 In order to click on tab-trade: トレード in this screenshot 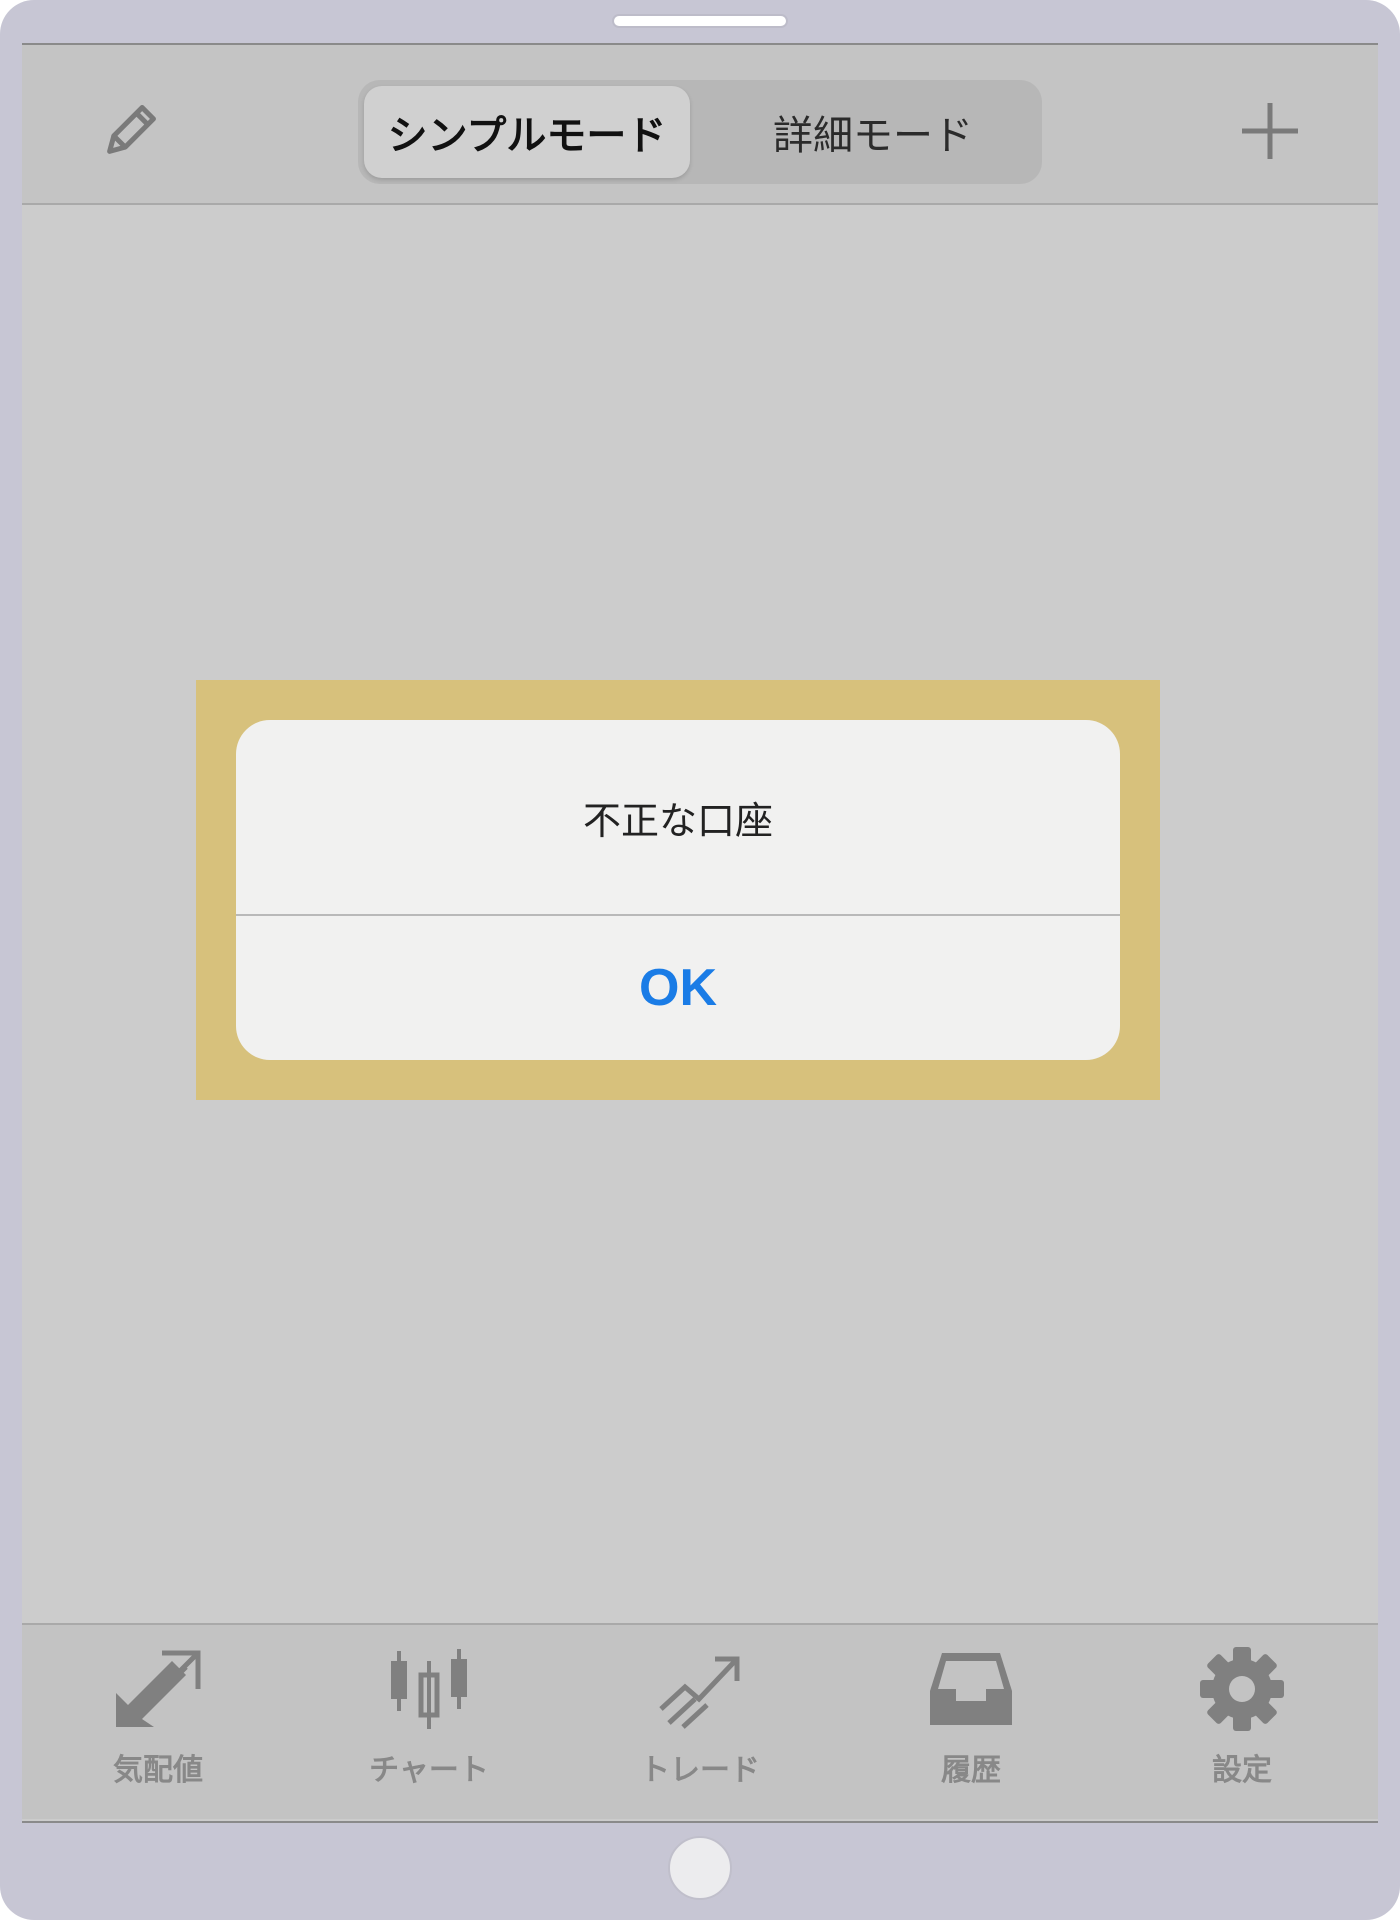, I will do `click(700, 1723)`.